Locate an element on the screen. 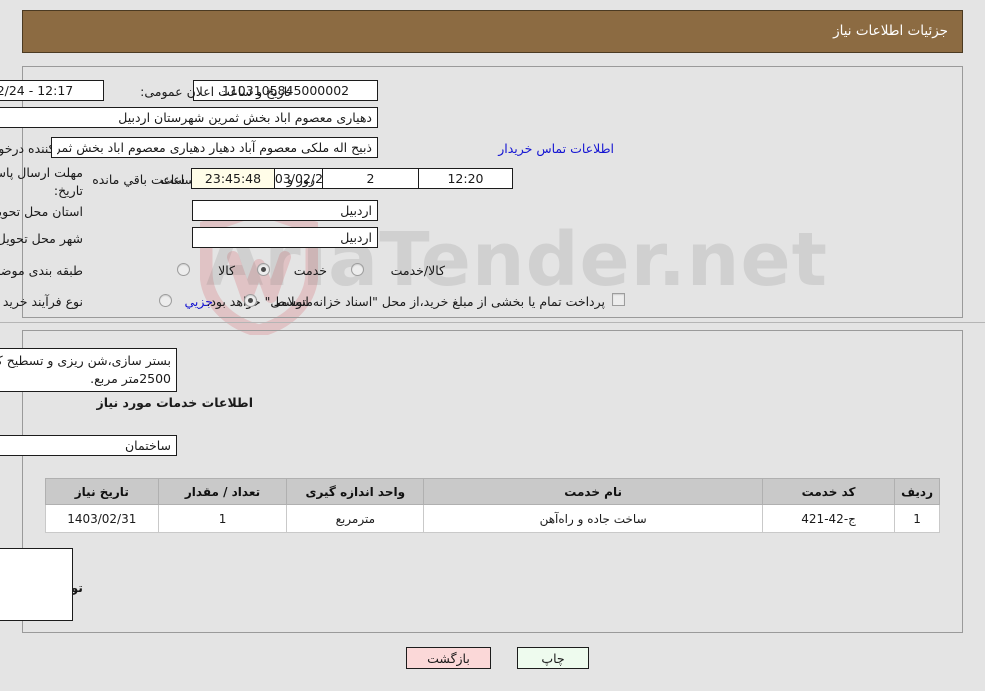 This screenshot has height=691, width=985. col-need-date: تاریخ نیاز is located at coordinates (102, 491).